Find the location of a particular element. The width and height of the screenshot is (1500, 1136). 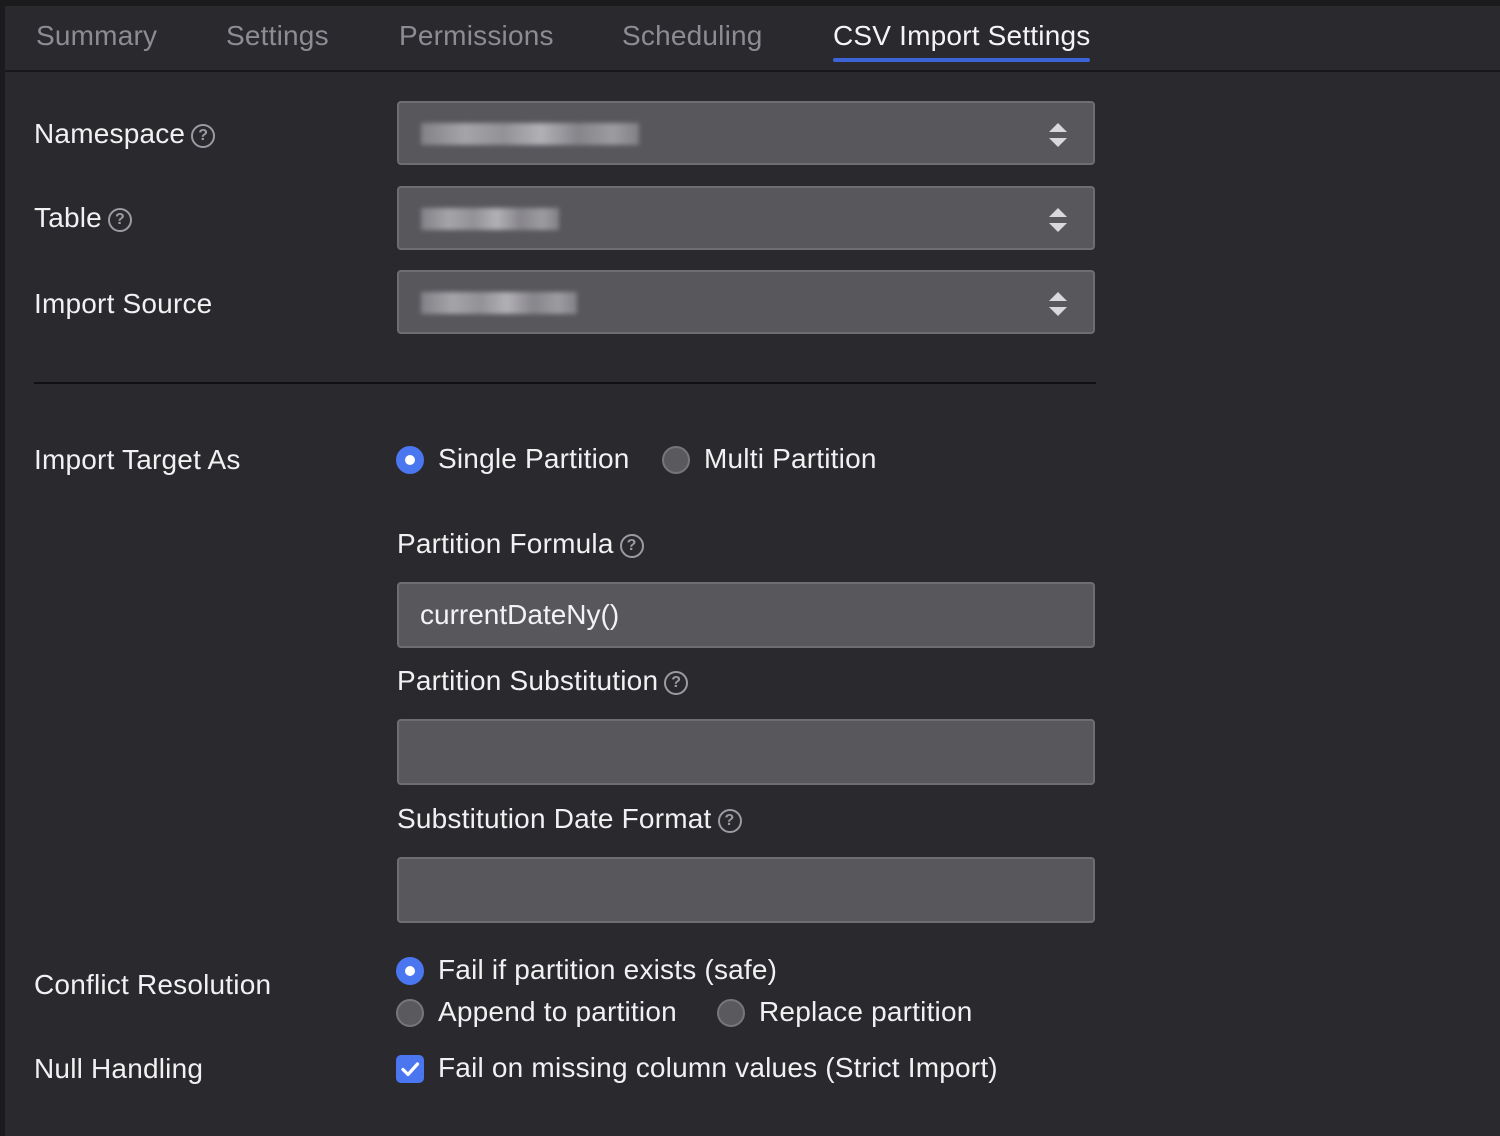

partition-substitution-label-text: Partition Substitution is located at coordinates (528, 680).